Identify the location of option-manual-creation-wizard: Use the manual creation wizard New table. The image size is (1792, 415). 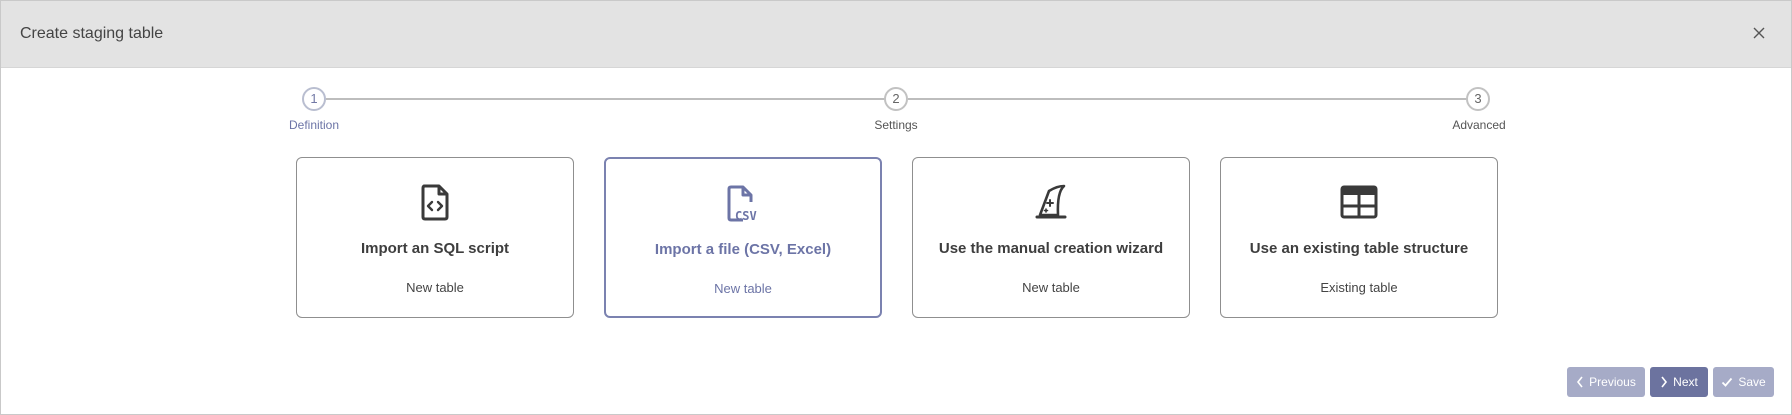
(1051, 237).